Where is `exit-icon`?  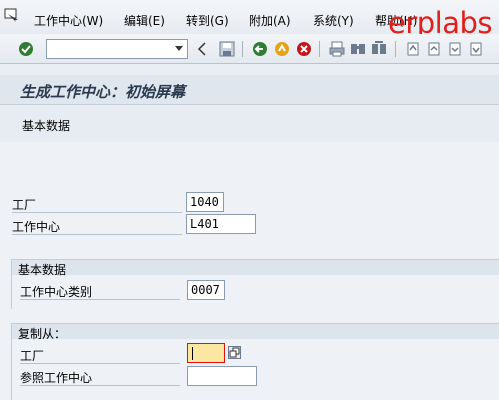 exit-icon is located at coordinates (282, 49).